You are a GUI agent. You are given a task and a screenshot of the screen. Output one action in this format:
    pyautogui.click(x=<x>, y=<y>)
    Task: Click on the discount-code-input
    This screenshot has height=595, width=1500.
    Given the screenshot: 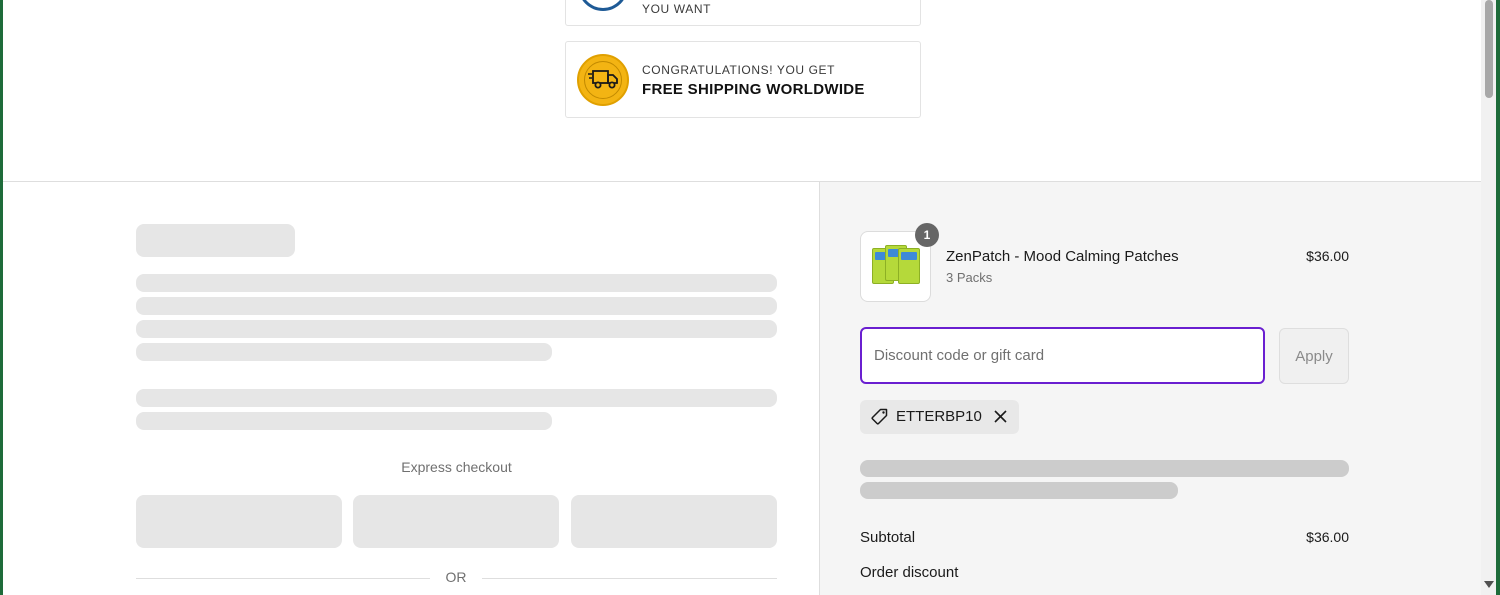 What is the action you would take?
    pyautogui.click(x=1062, y=355)
    